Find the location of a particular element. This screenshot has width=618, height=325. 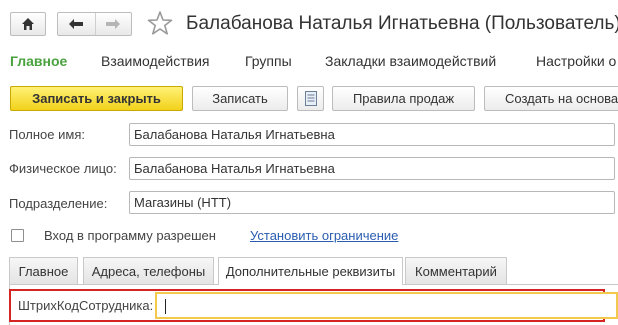

employee-barcode-input is located at coordinates (386, 305).